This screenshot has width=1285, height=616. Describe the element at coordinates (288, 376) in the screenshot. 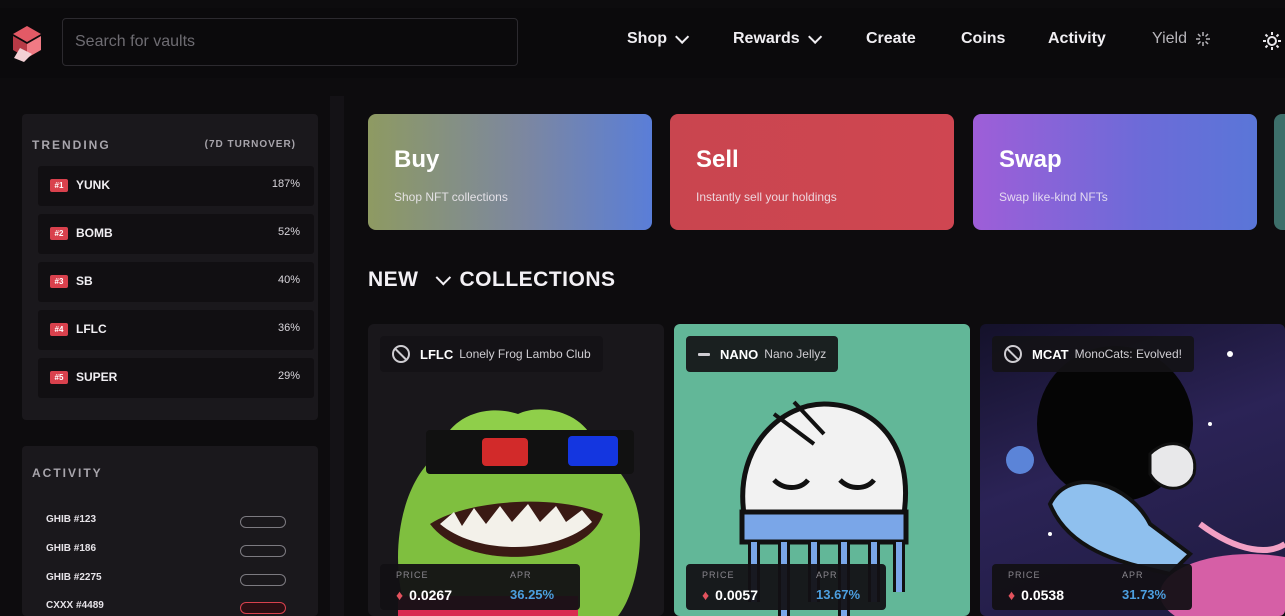

I see `trending-value: 29%` at that location.